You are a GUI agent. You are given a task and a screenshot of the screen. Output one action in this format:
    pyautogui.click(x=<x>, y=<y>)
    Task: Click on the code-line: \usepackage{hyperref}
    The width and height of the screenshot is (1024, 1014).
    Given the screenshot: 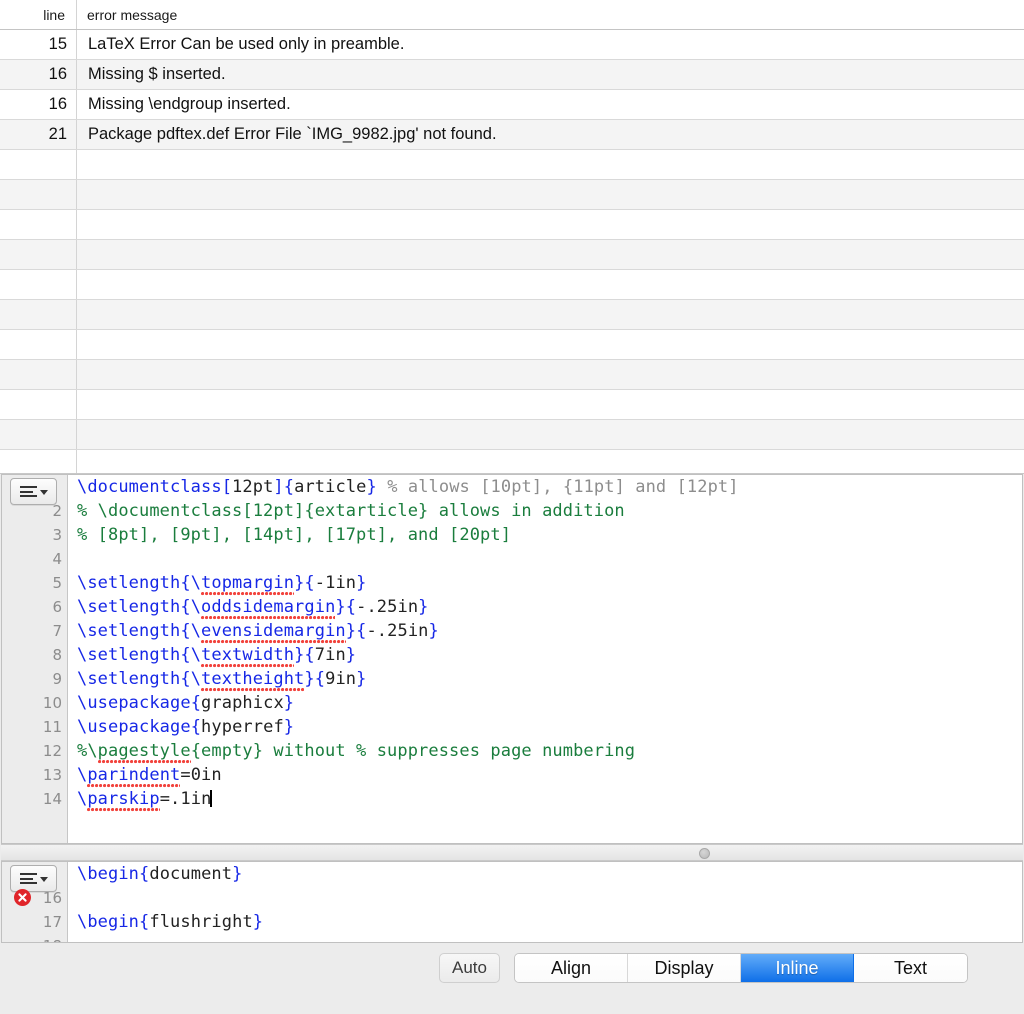 What is the action you would take?
    pyautogui.click(x=186, y=727)
    